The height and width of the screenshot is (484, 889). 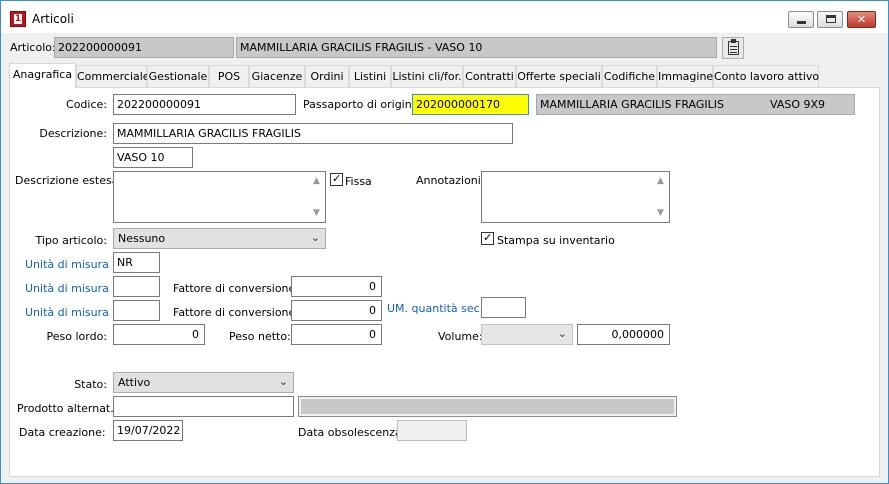 I want to click on codice-label: Codice:, so click(x=86, y=104).